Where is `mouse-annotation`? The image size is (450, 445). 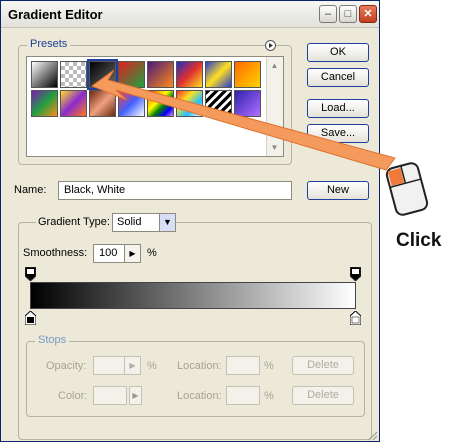
mouse-annotation is located at coordinates (407, 190).